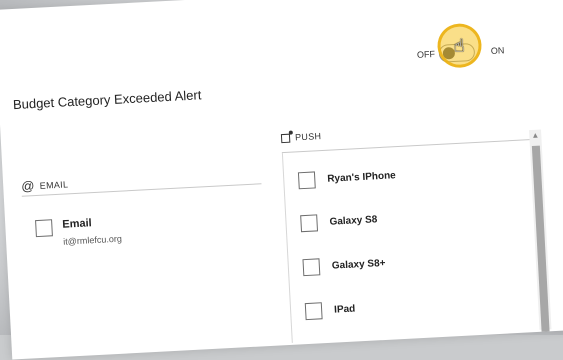  What do you see at coordinates (92, 240) in the screenshot?
I see `email-address: it@rmlefcu.org` at bounding box center [92, 240].